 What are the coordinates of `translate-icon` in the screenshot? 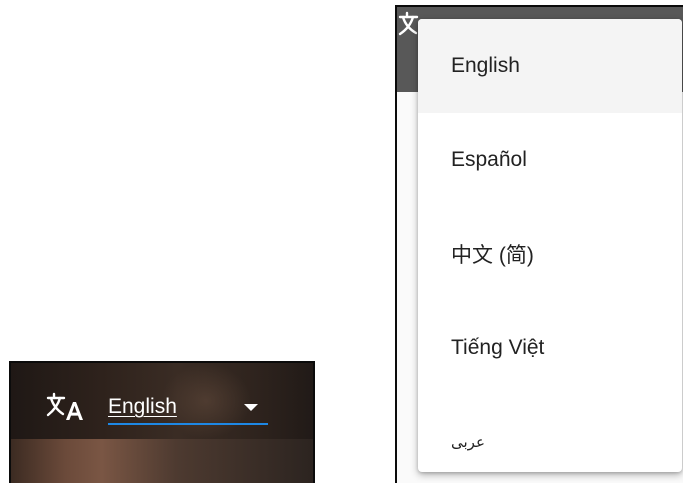 It's located at (70, 407).